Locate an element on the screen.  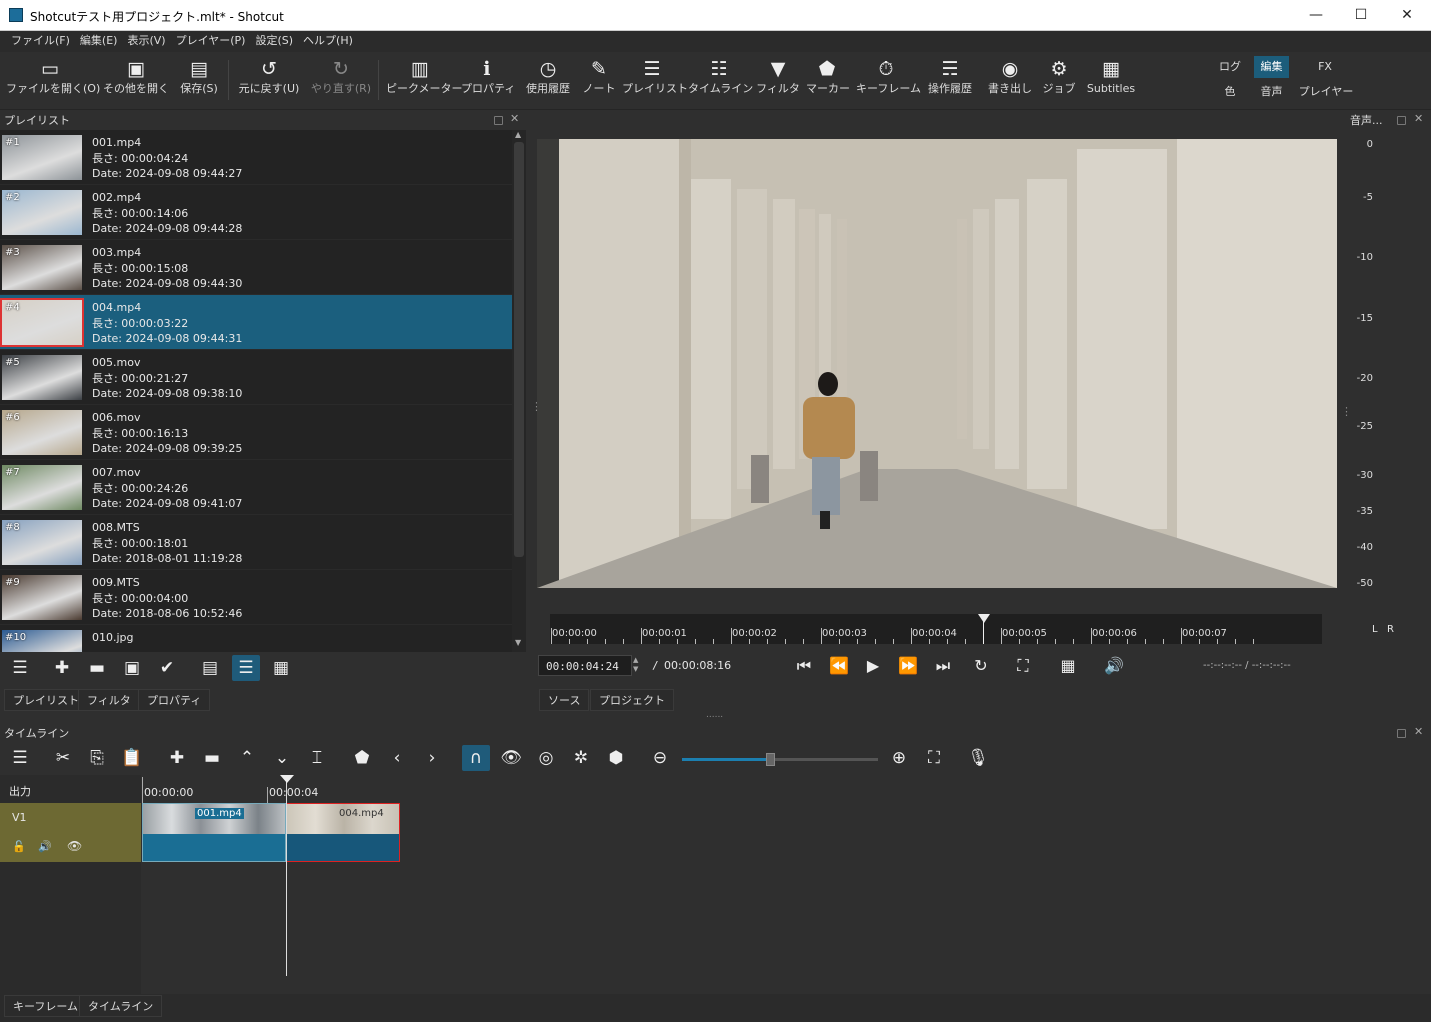
ripple-icon: ◎ is located at coordinates (546, 758).